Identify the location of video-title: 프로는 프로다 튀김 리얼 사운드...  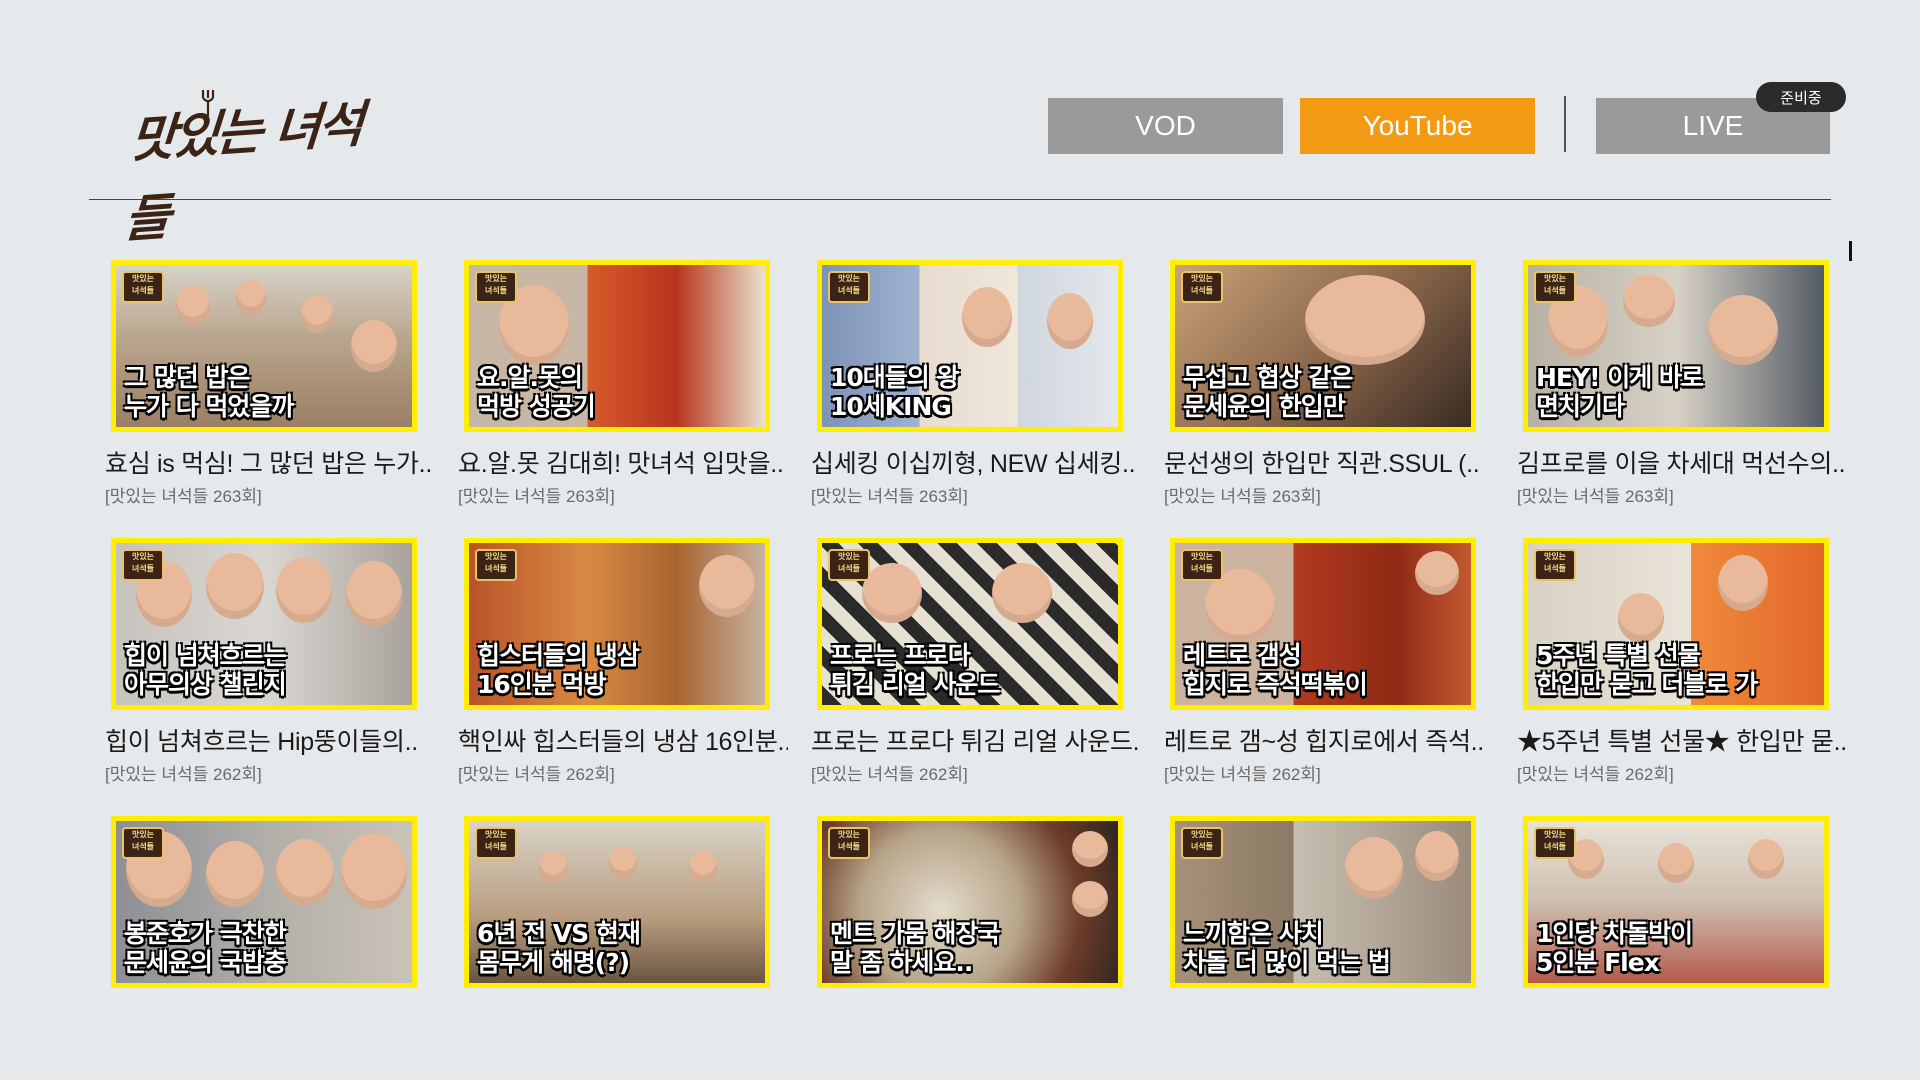
(976, 742).